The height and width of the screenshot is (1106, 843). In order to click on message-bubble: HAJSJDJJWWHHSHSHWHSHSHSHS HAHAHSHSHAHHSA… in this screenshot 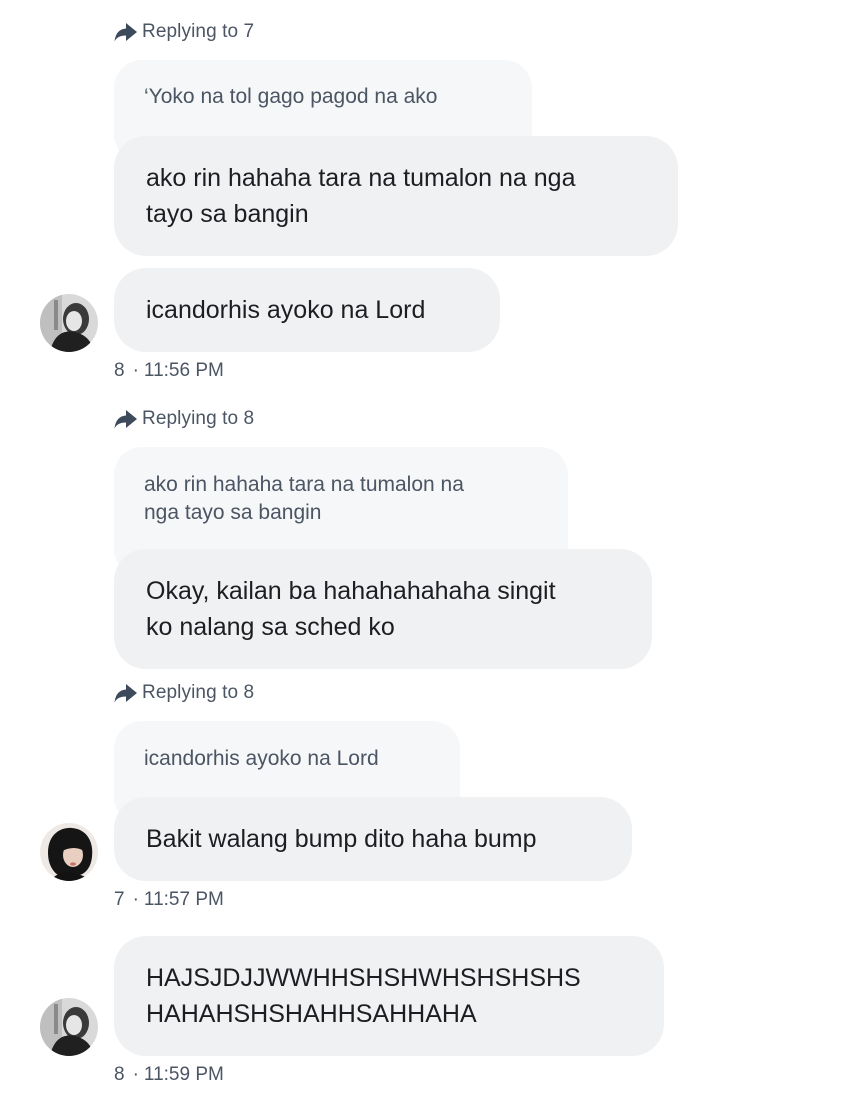, I will do `click(389, 996)`.